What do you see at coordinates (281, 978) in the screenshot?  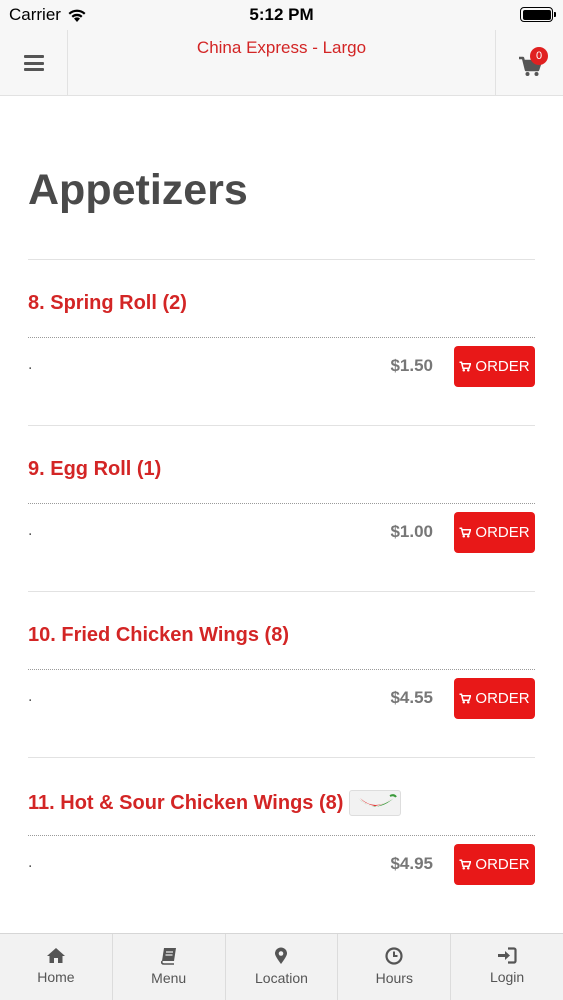 I see `tab-location-label: Location` at bounding box center [281, 978].